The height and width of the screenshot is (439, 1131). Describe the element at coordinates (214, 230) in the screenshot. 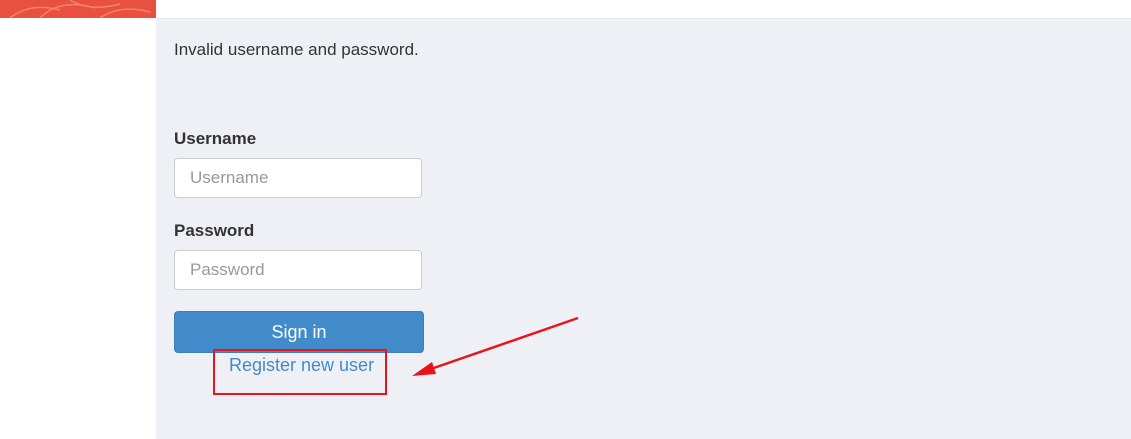

I see `password-label: Password` at that location.